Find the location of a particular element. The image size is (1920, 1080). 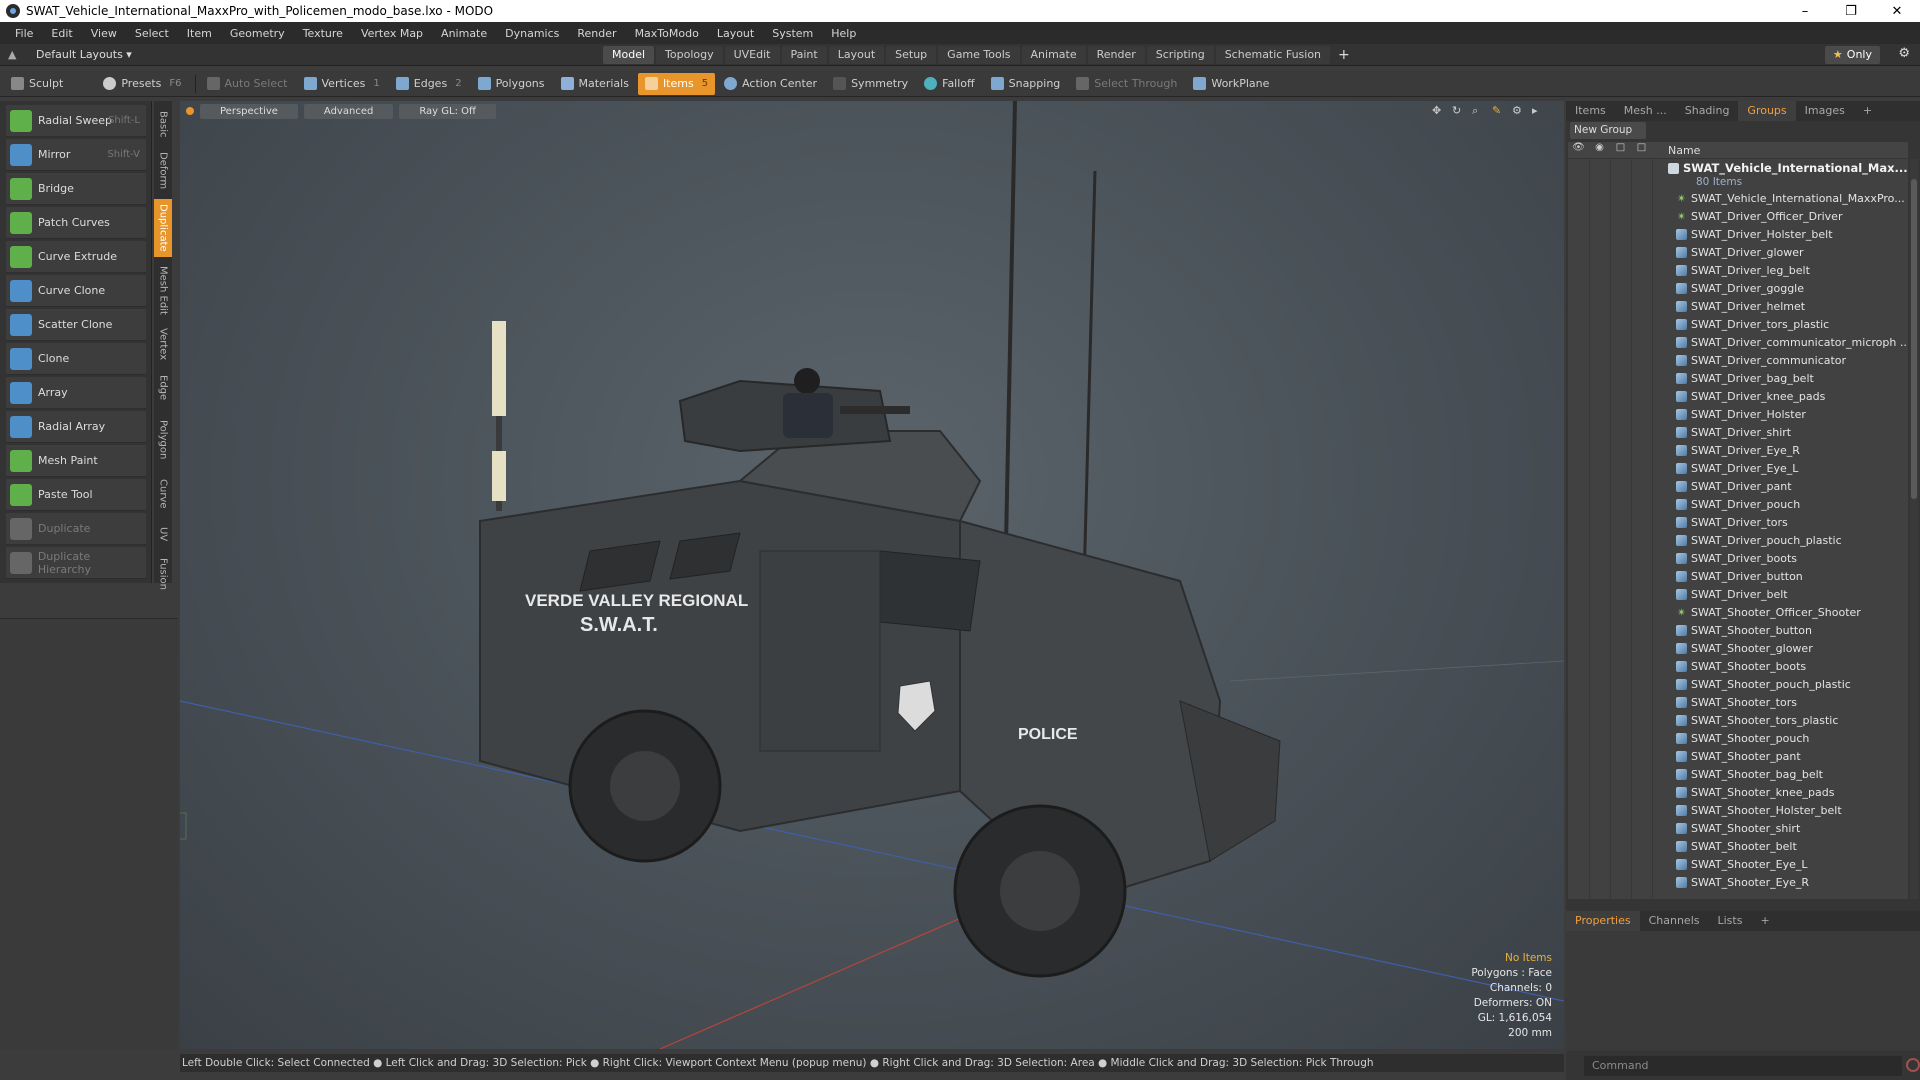

fit-view-icon: ✎ is located at coordinates (1499, 111).